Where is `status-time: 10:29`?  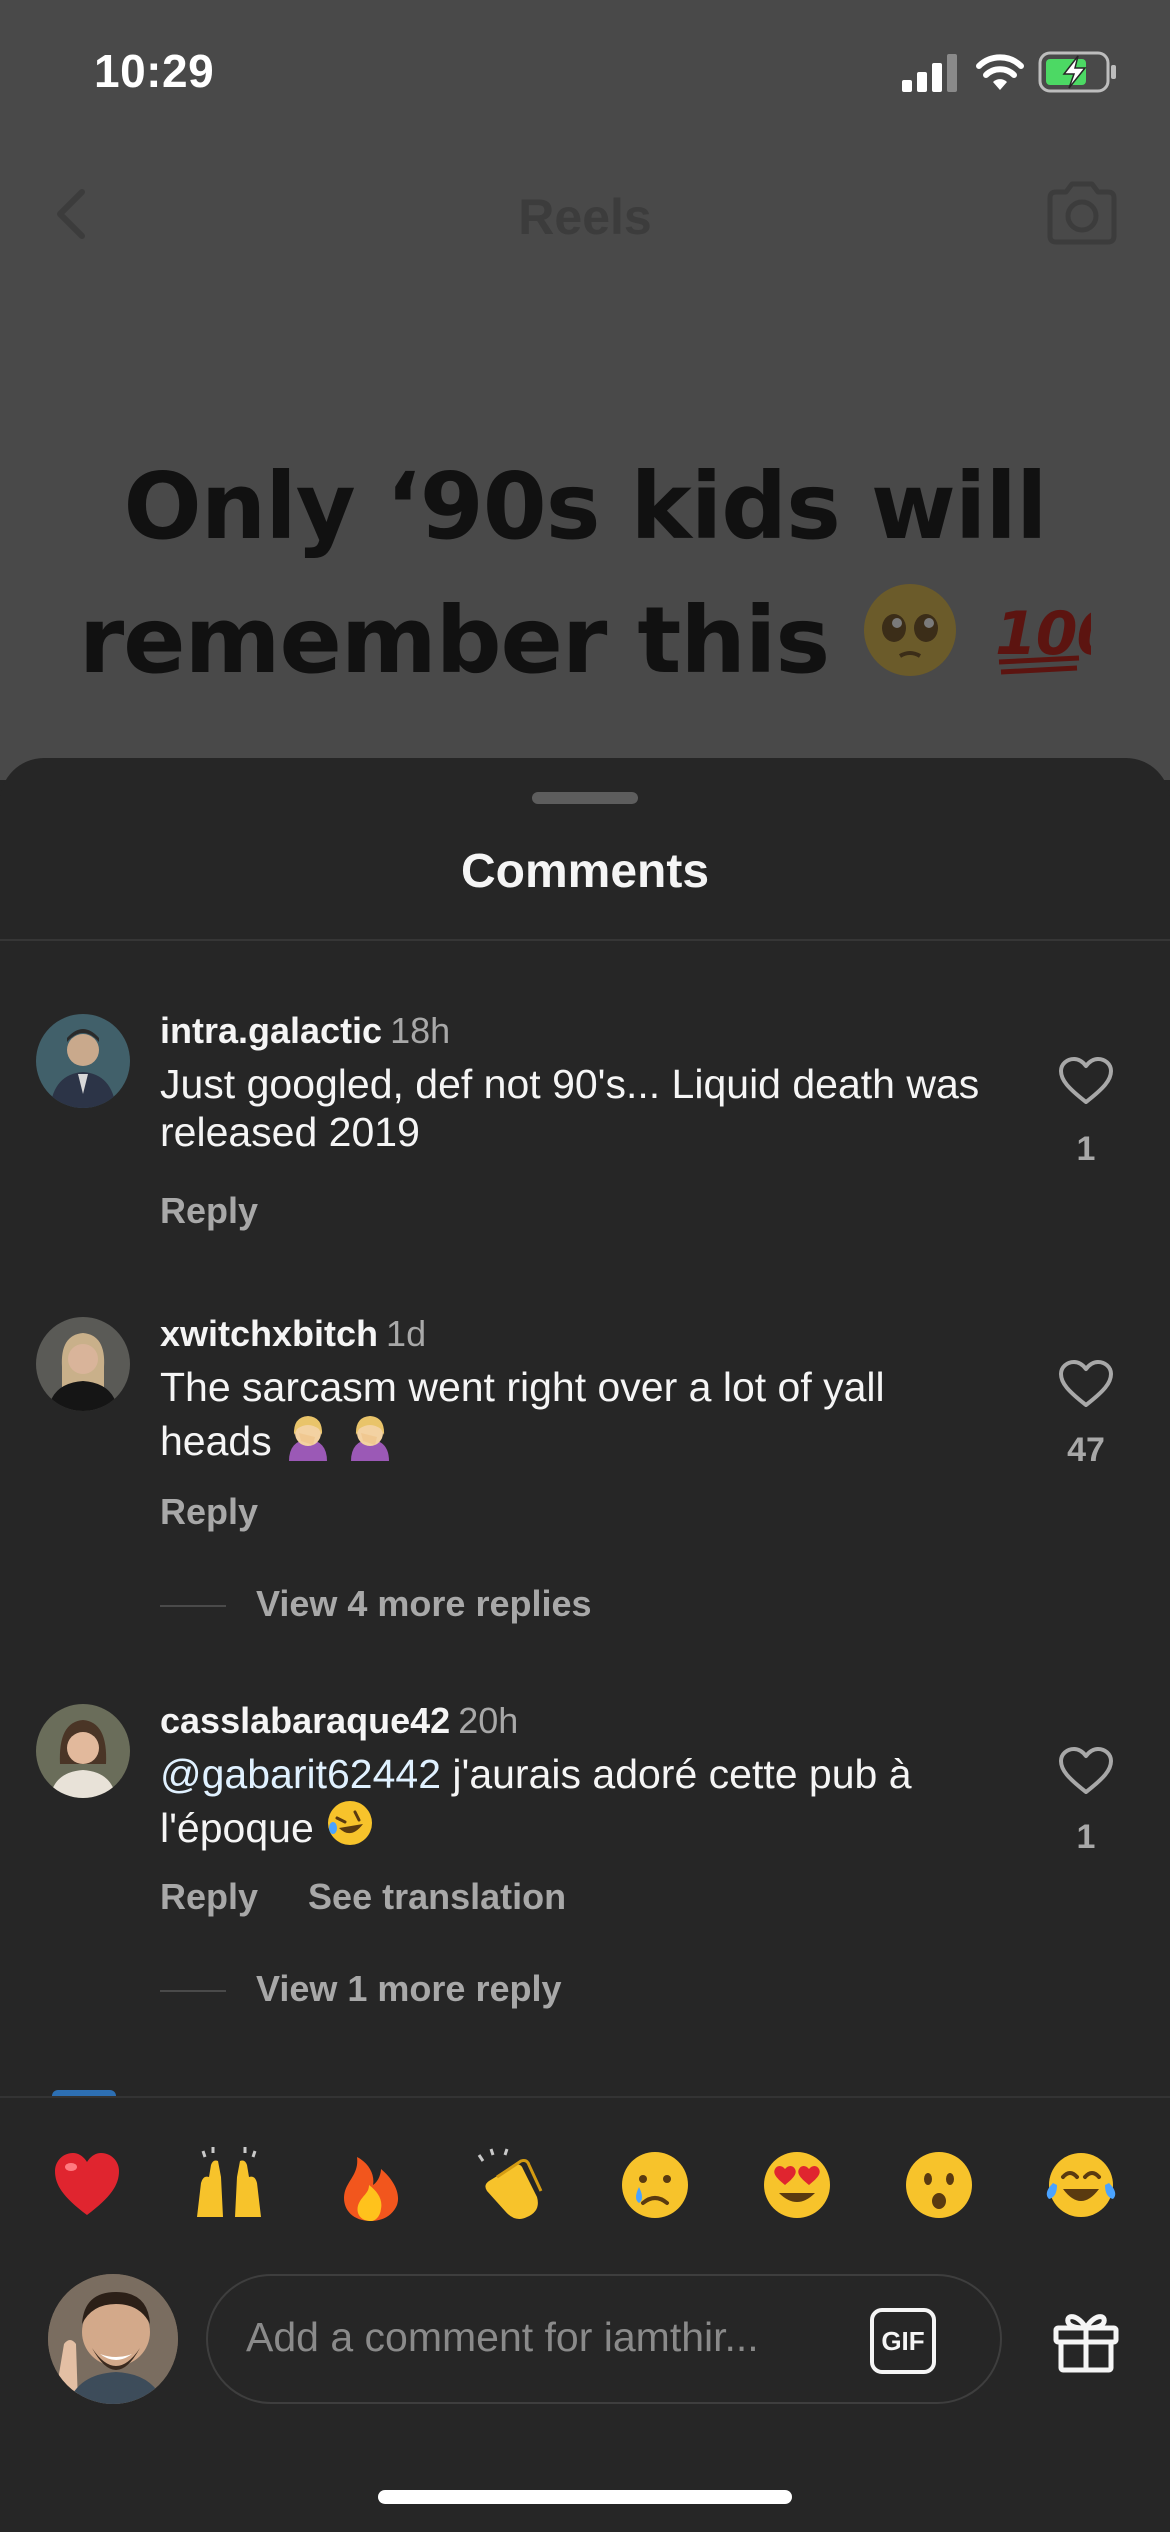 status-time: 10:29 is located at coordinates (154, 71).